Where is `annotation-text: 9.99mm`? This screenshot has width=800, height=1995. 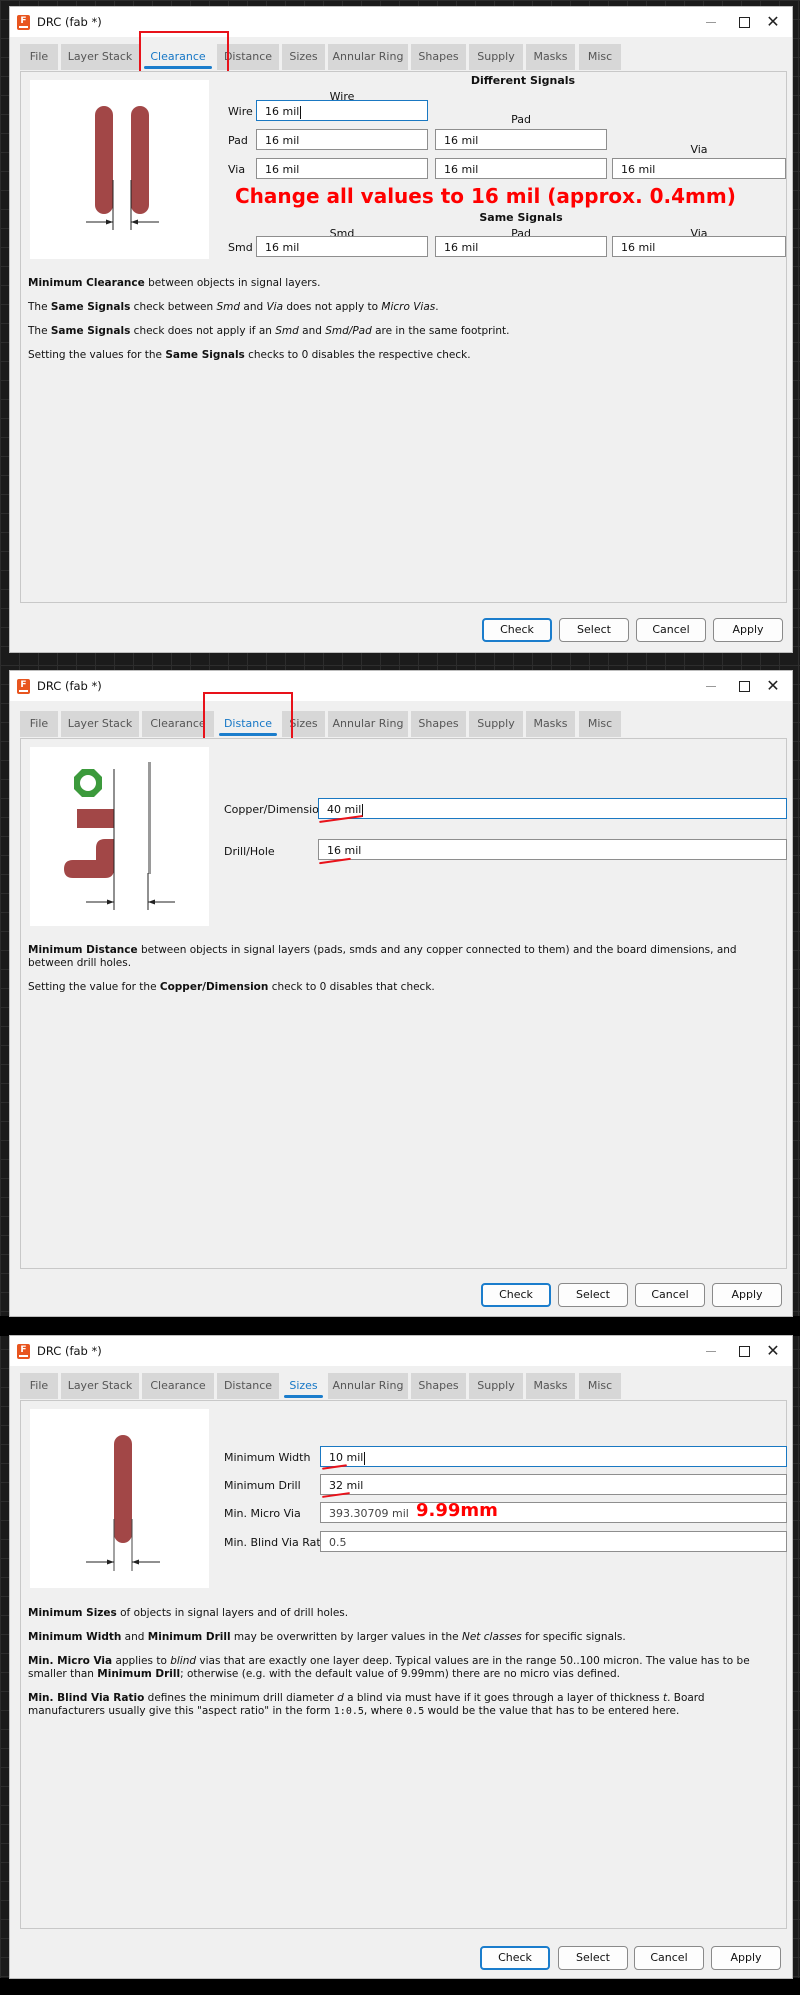
annotation-text: 9.99mm is located at coordinates (457, 1510).